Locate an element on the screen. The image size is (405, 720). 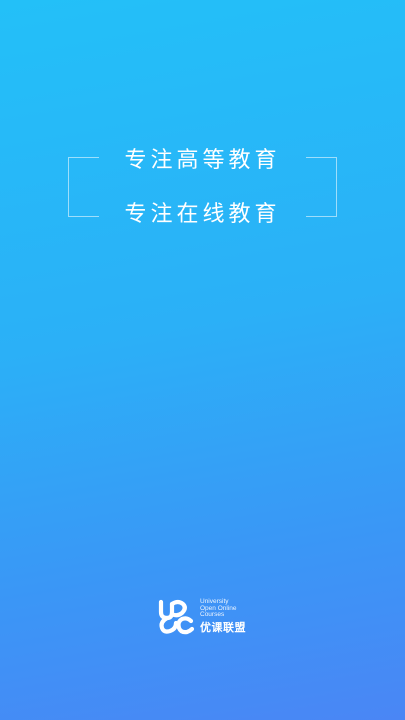
logo-en-line-3: Courses is located at coordinates (212, 614).